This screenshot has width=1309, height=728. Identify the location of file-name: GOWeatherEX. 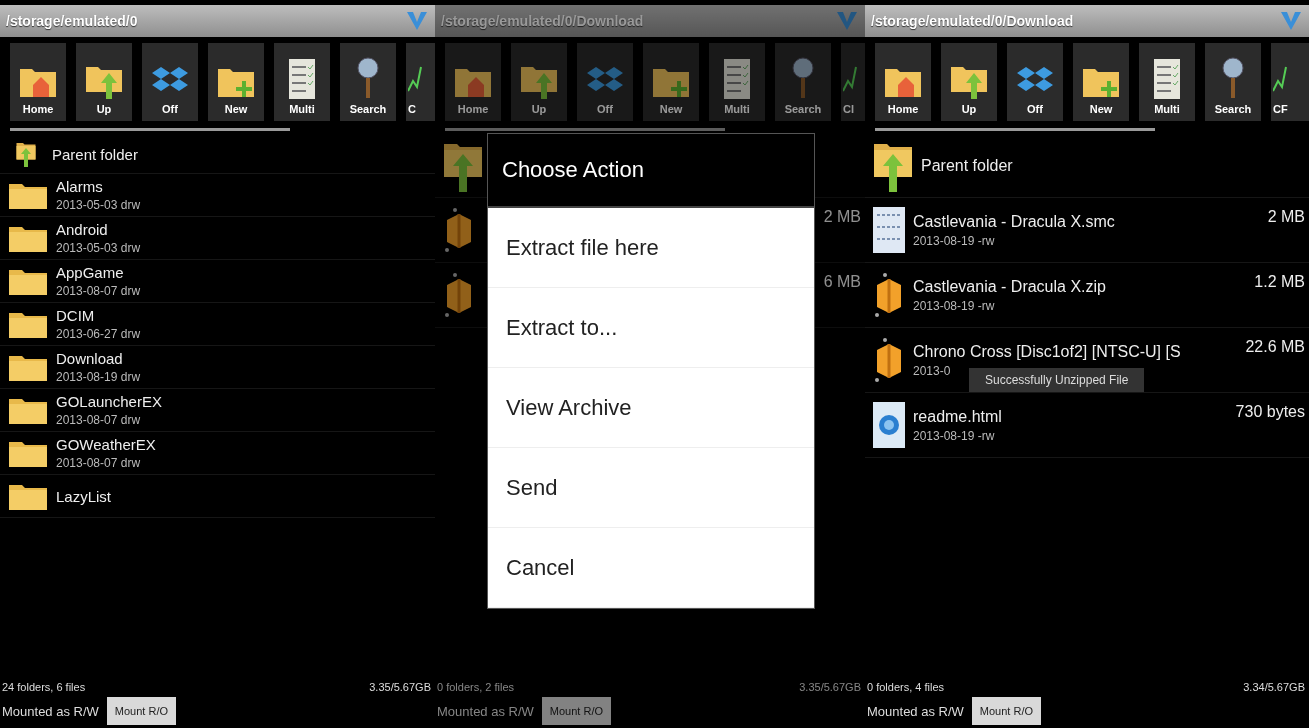
(106, 444).